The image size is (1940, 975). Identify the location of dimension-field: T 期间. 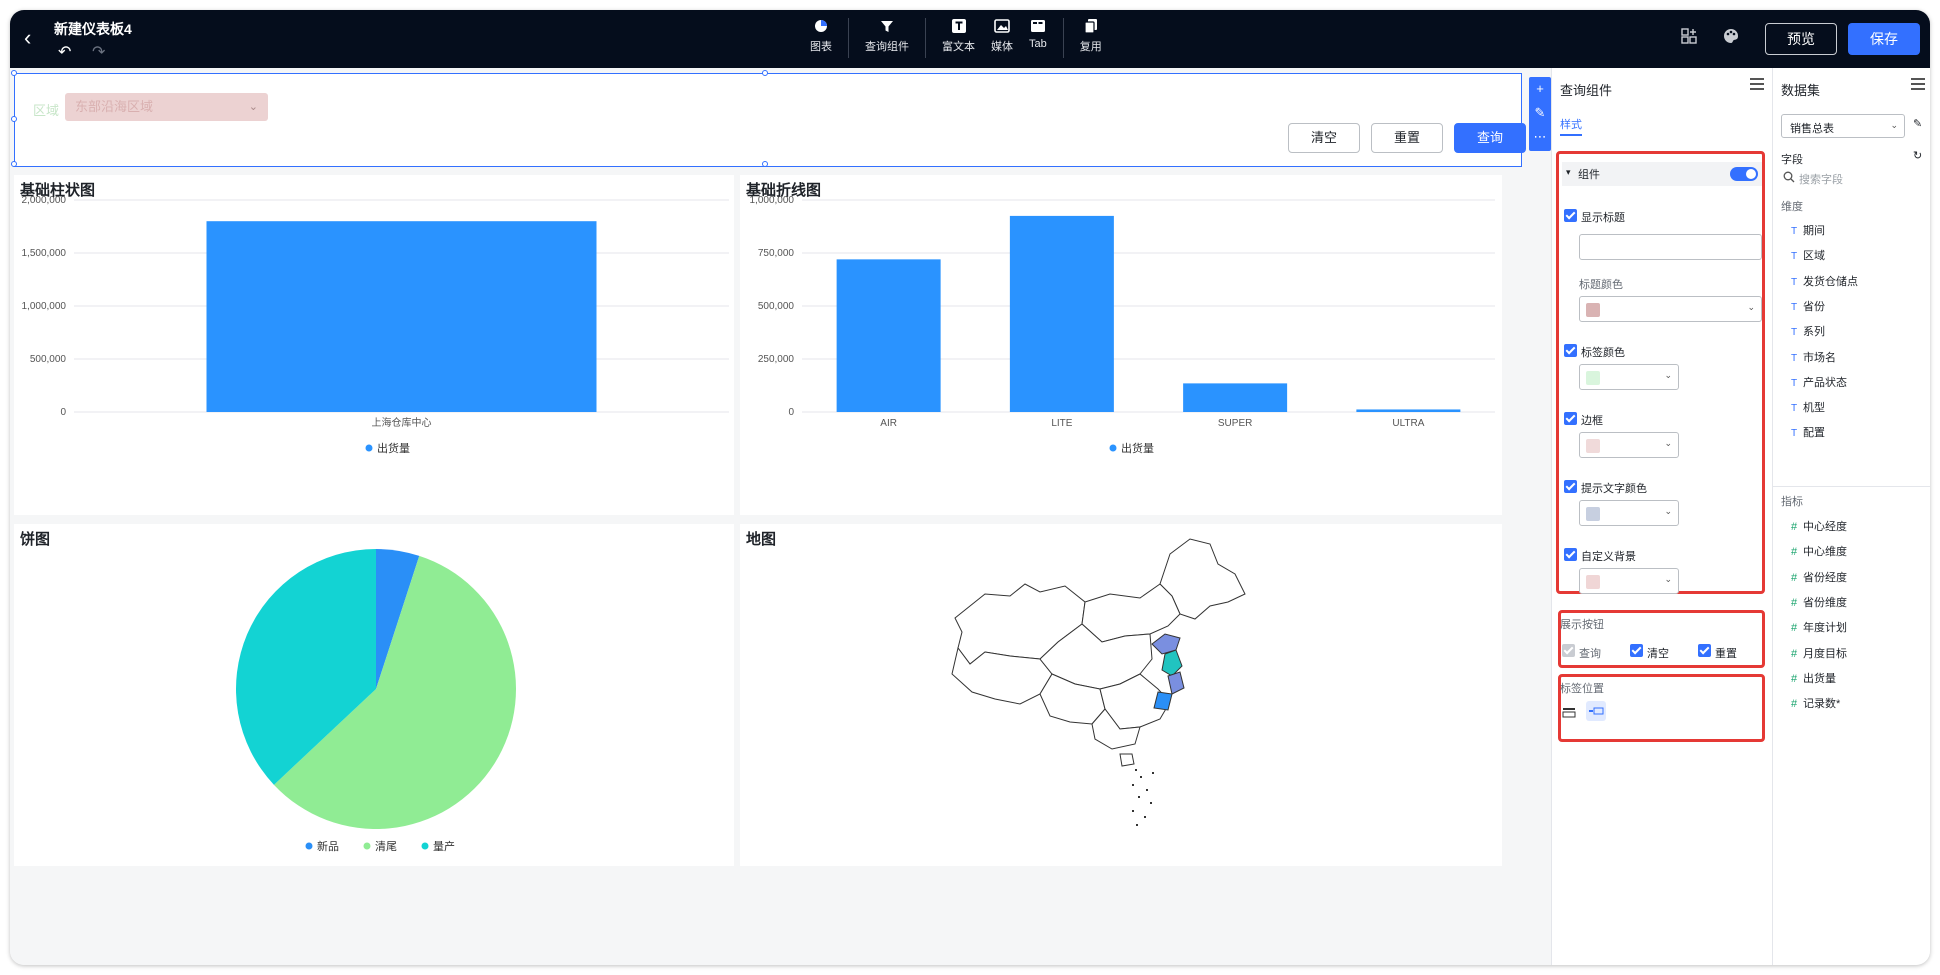
(1808, 230).